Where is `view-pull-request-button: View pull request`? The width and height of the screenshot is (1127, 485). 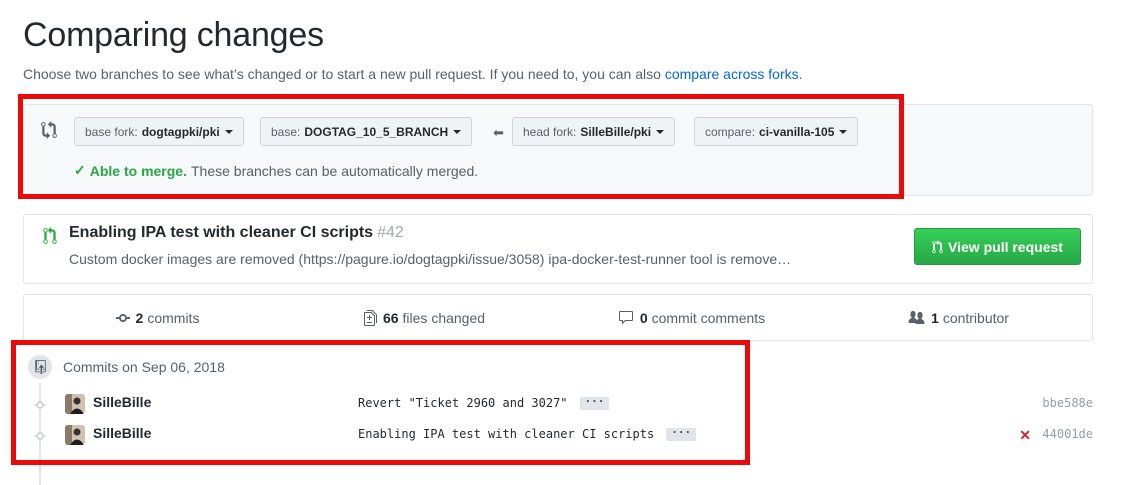
view-pull-request-button: View pull request is located at coordinates (997, 246).